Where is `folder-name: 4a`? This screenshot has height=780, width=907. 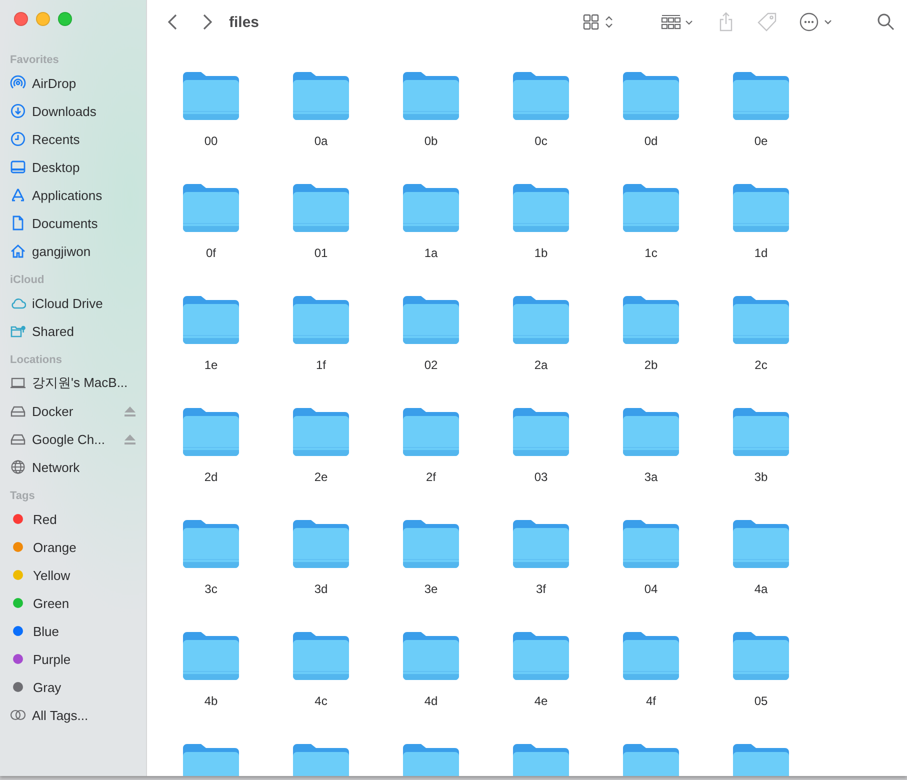
folder-name: 4a is located at coordinates (761, 589).